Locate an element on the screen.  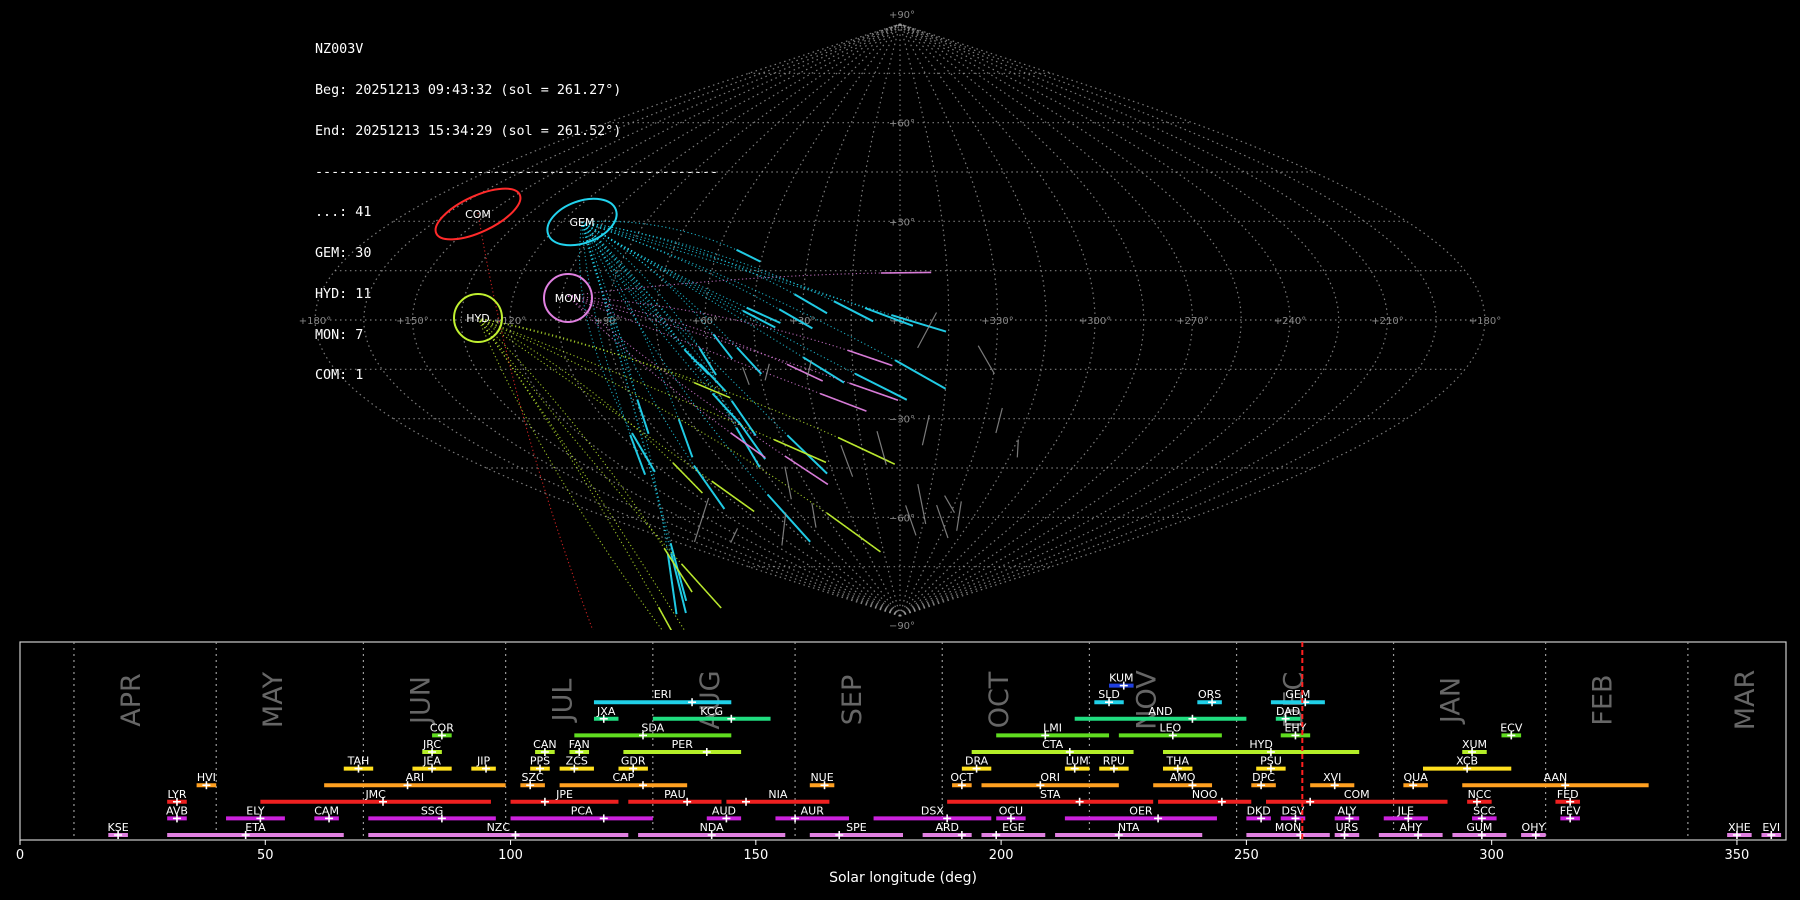
month-label: MAR is located at coordinates (1745, 700).